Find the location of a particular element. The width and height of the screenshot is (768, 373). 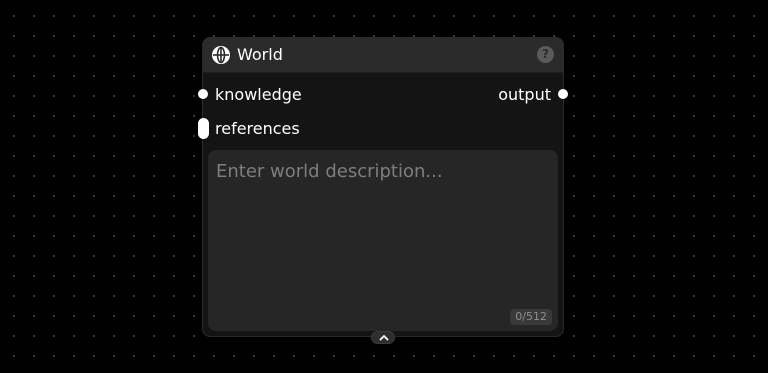

help-icon: ? is located at coordinates (545, 54).